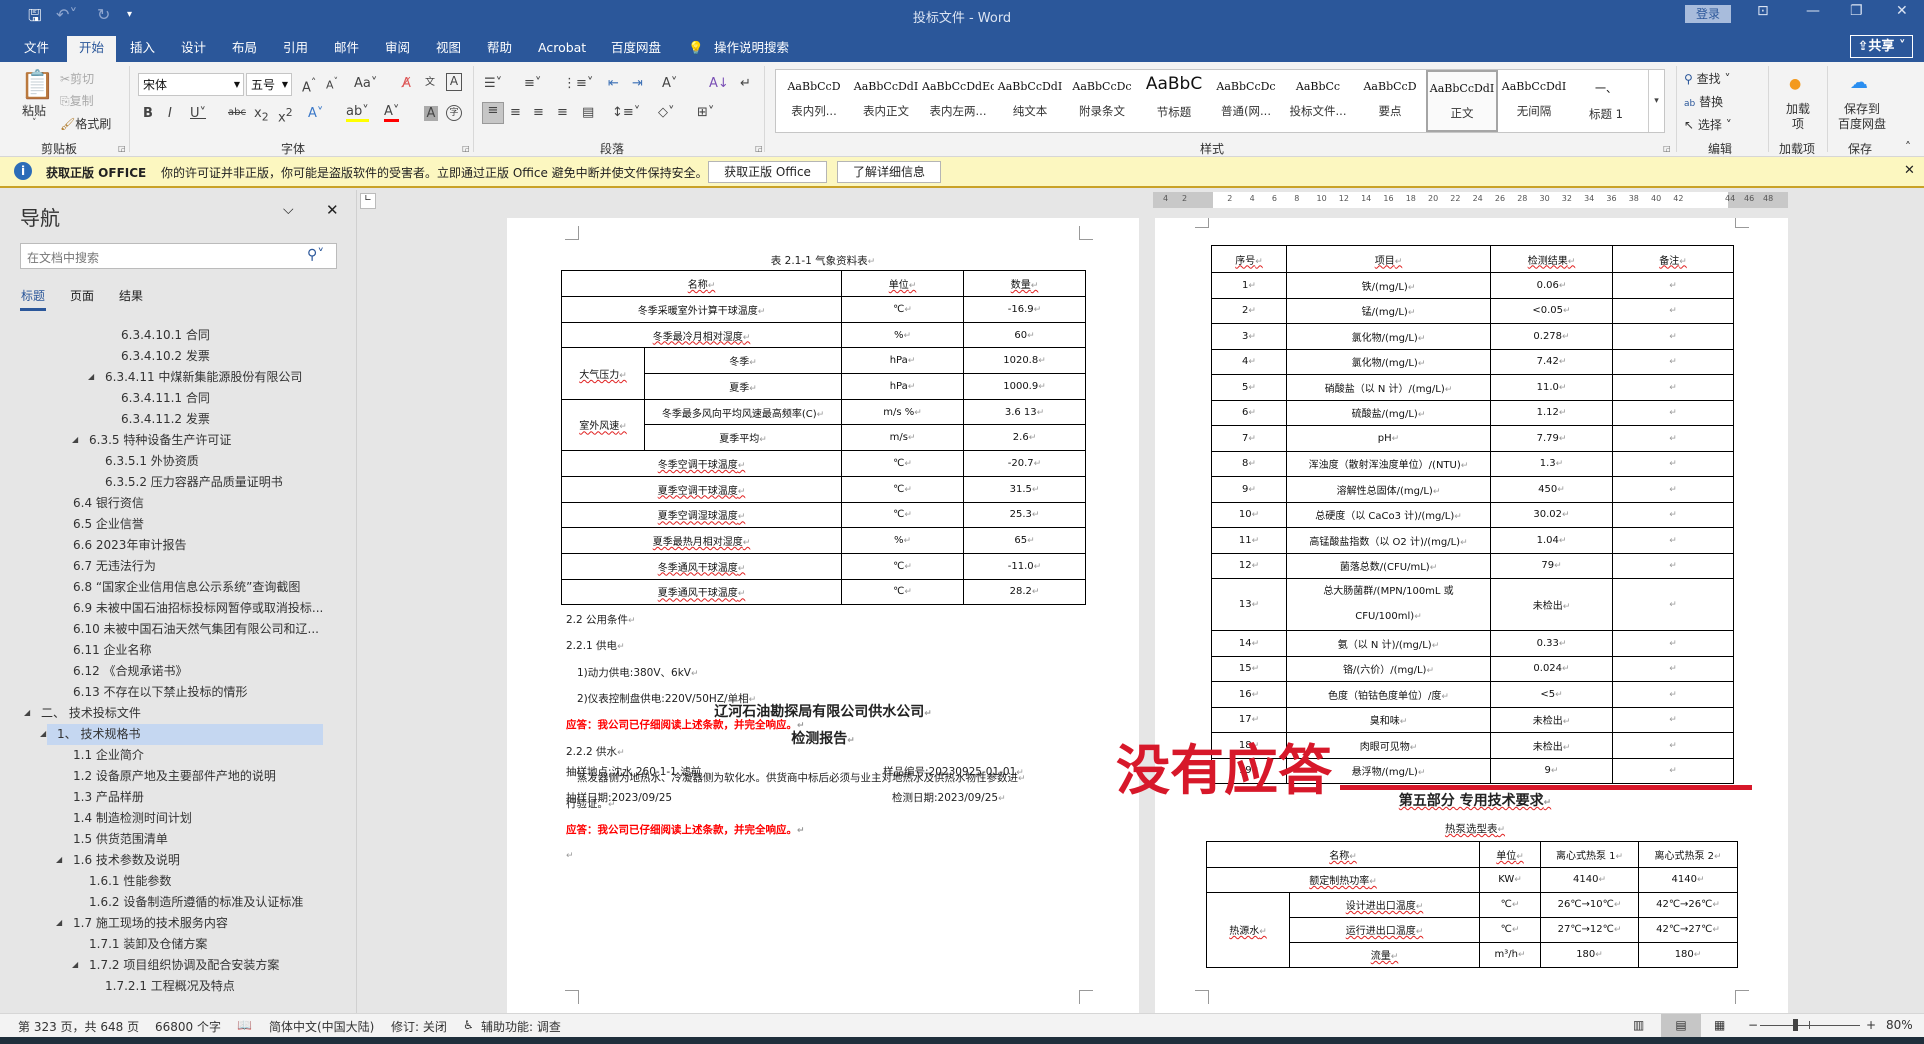 The height and width of the screenshot is (1044, 1924). I want to click on collapse-ribbon-icon: ˄, so click(1908, 147).